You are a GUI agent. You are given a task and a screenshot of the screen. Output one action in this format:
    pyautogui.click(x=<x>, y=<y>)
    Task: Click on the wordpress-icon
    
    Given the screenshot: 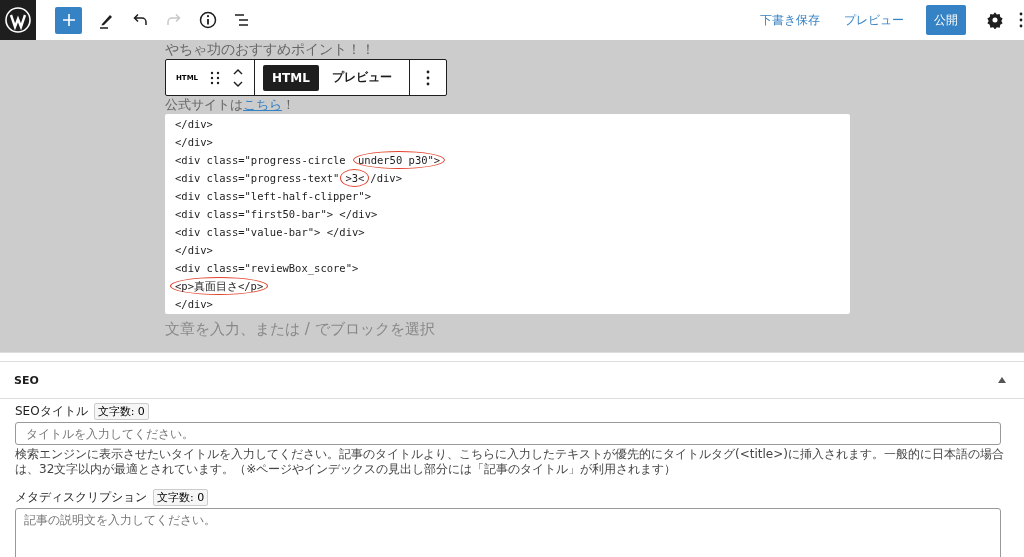 What is the action you would take?
    pyautogui.click(x=18, y=20)
    